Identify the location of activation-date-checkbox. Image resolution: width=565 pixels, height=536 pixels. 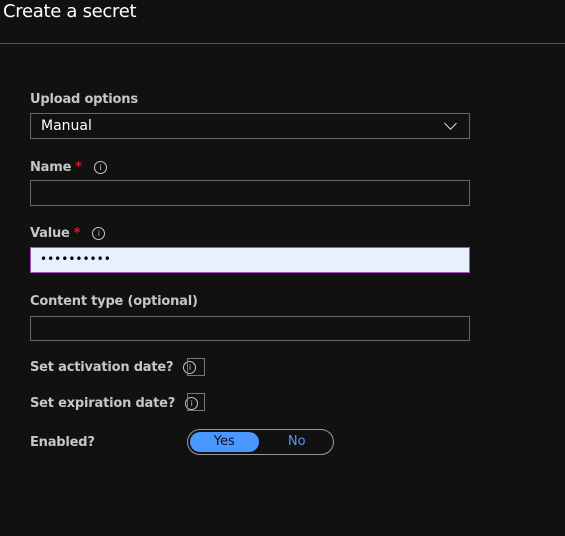
(196, 367).